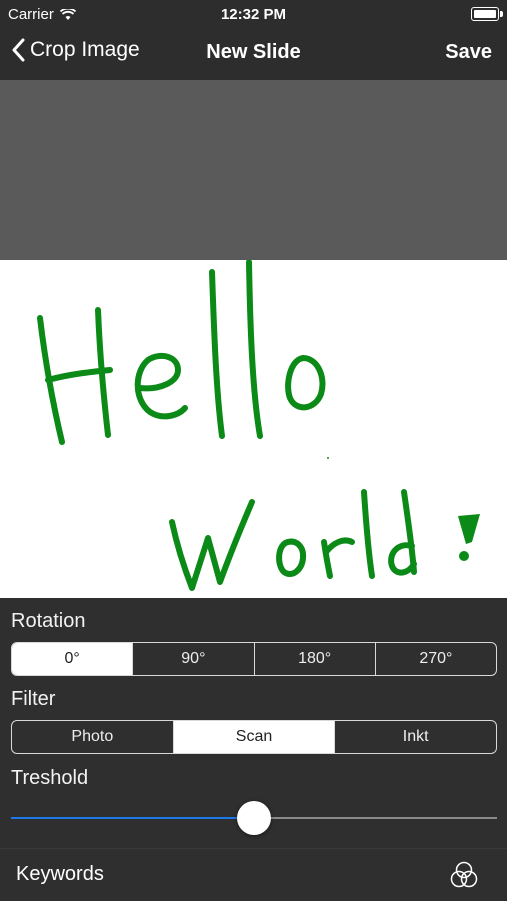  Describe the element at coordinates (132, 818) in the screenshot. I see `slider-fill` at that location.